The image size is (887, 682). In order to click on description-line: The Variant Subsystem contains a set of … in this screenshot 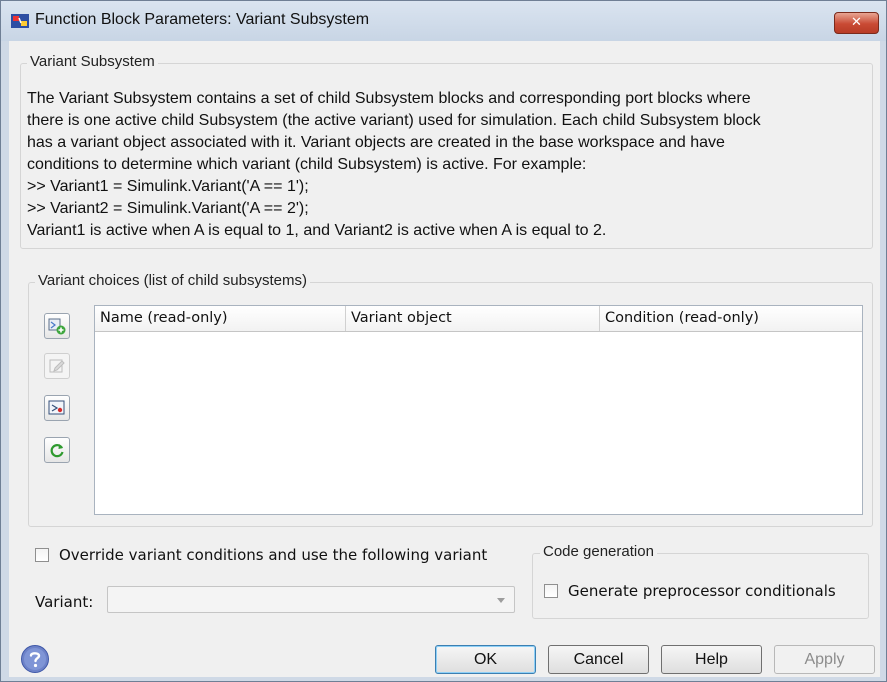, I will do `click(389, 98)`.